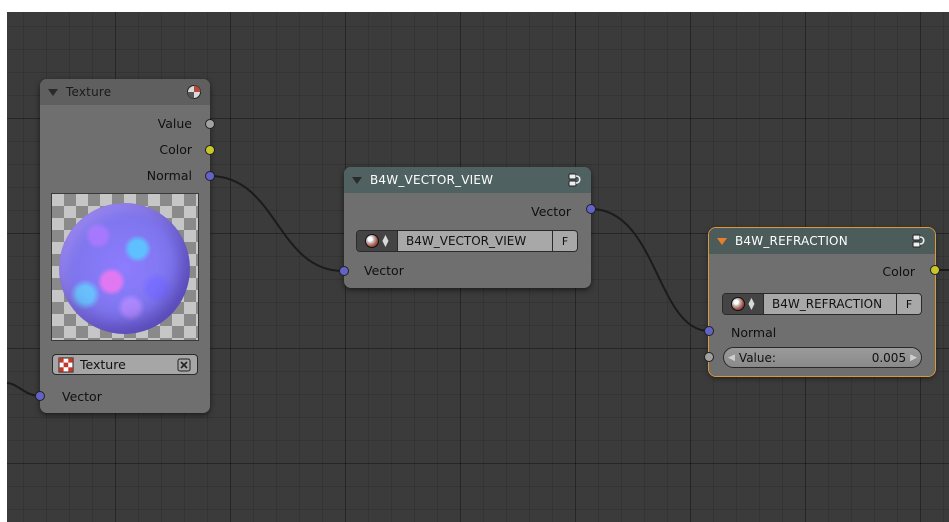  What do you see at coordinates (169, 175) in the screenshot?
I see `output-normal-label: Normal` at bounding box center [169, 175].